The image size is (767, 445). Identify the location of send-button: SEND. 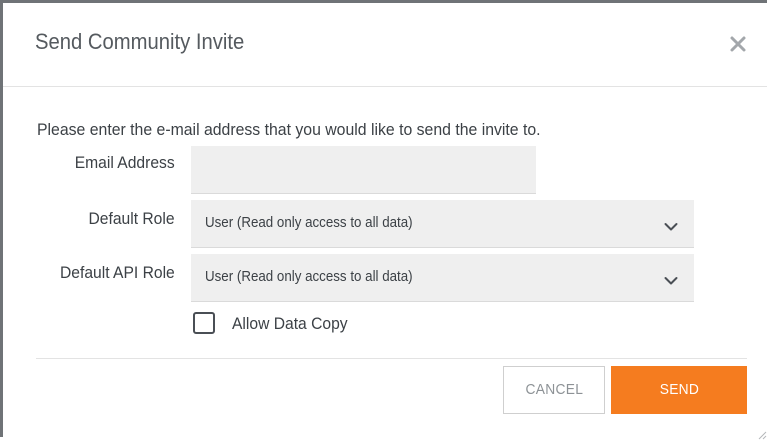
(679, 390).